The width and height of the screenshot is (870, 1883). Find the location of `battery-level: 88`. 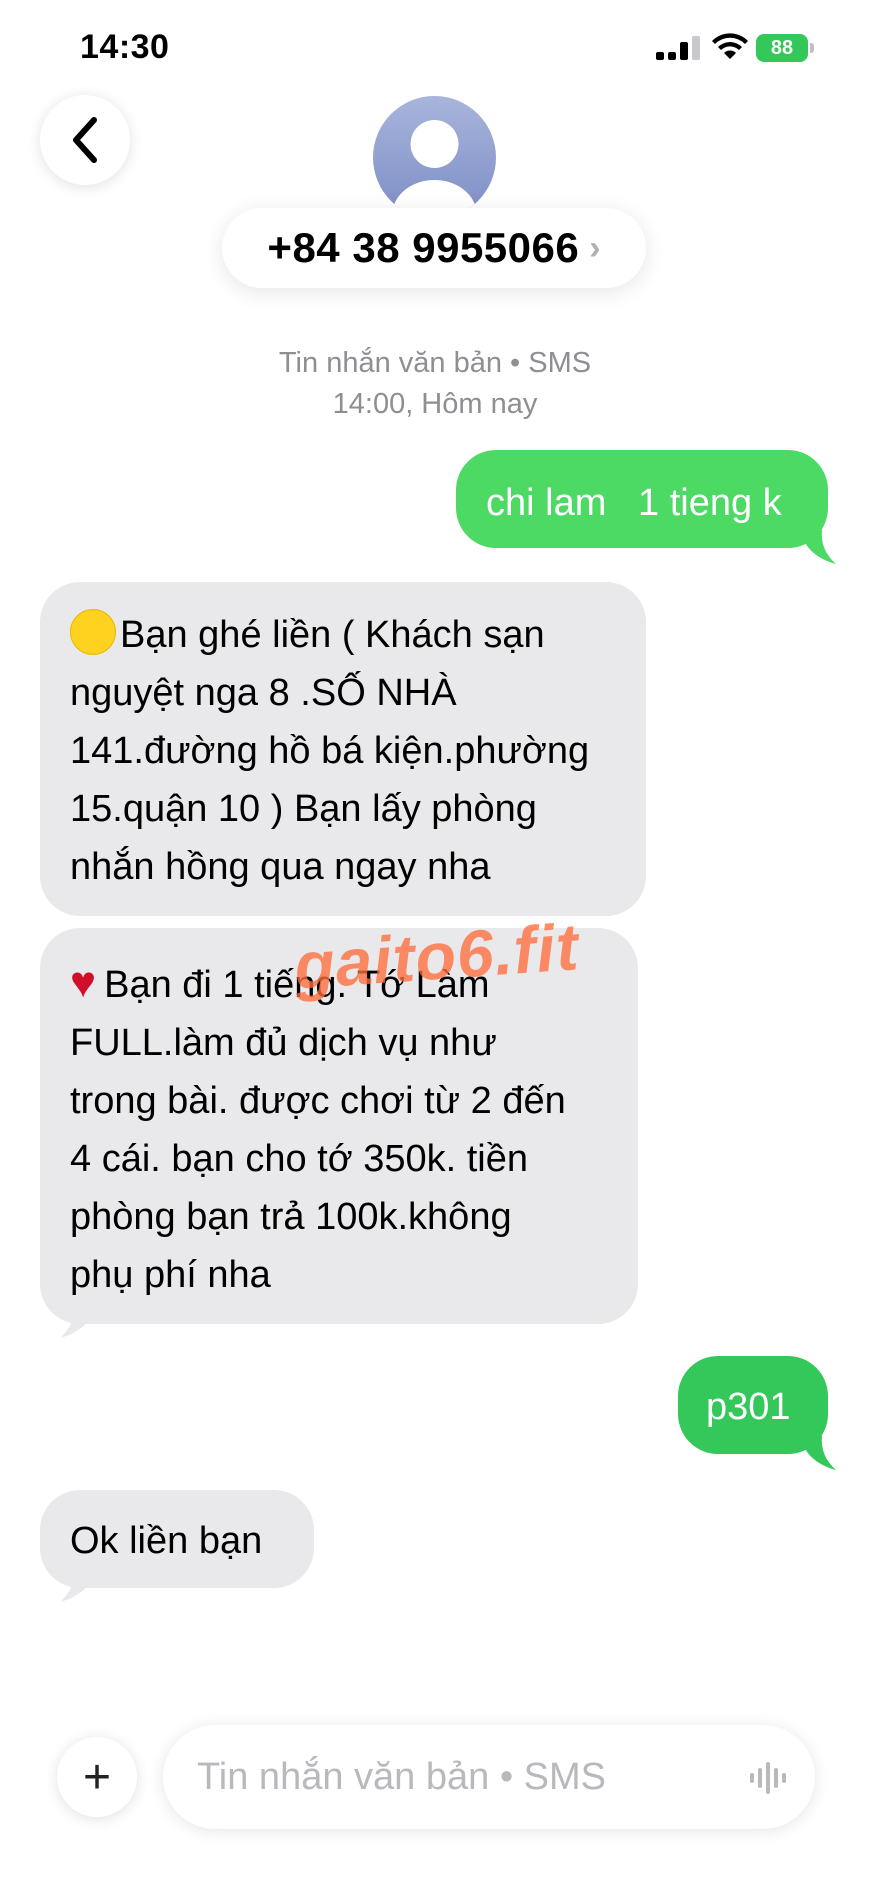

battery-level: 88 is located at coordinates (782, 47).